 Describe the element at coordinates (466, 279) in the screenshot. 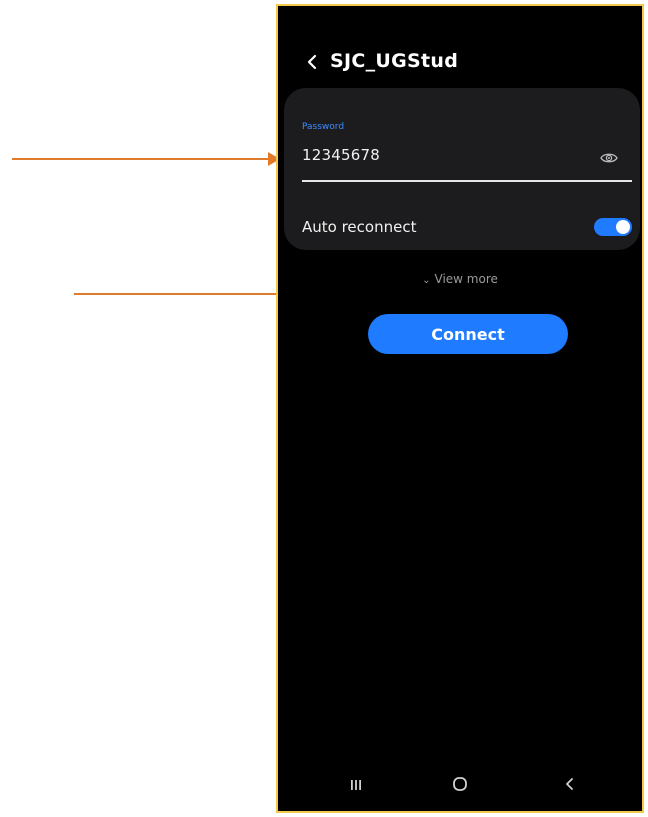

I see `view-more-label: View more` at that location.